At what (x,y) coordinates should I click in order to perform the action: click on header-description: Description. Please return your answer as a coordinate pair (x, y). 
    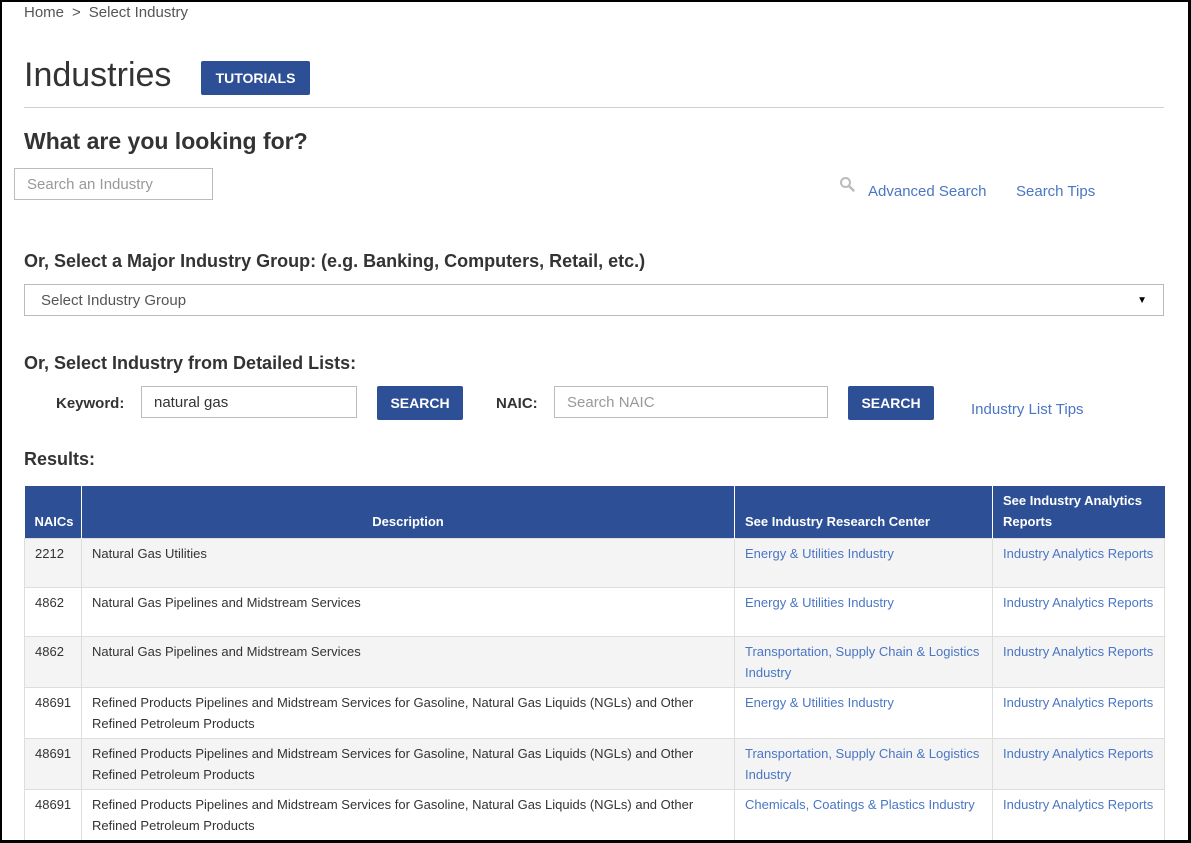
    Looking at the image, I should click on (408, 512).